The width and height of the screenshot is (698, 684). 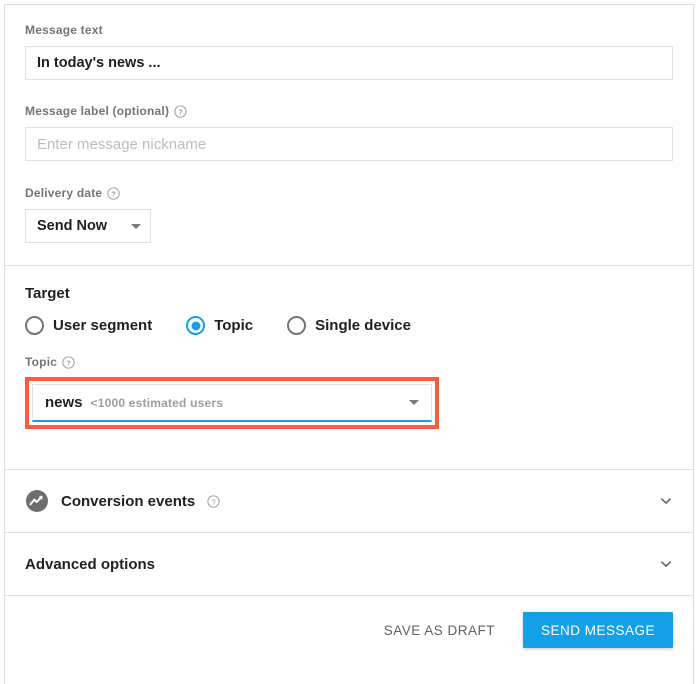 I want to click on delivery-date-select: Send Now, so click(x=88, y=226).